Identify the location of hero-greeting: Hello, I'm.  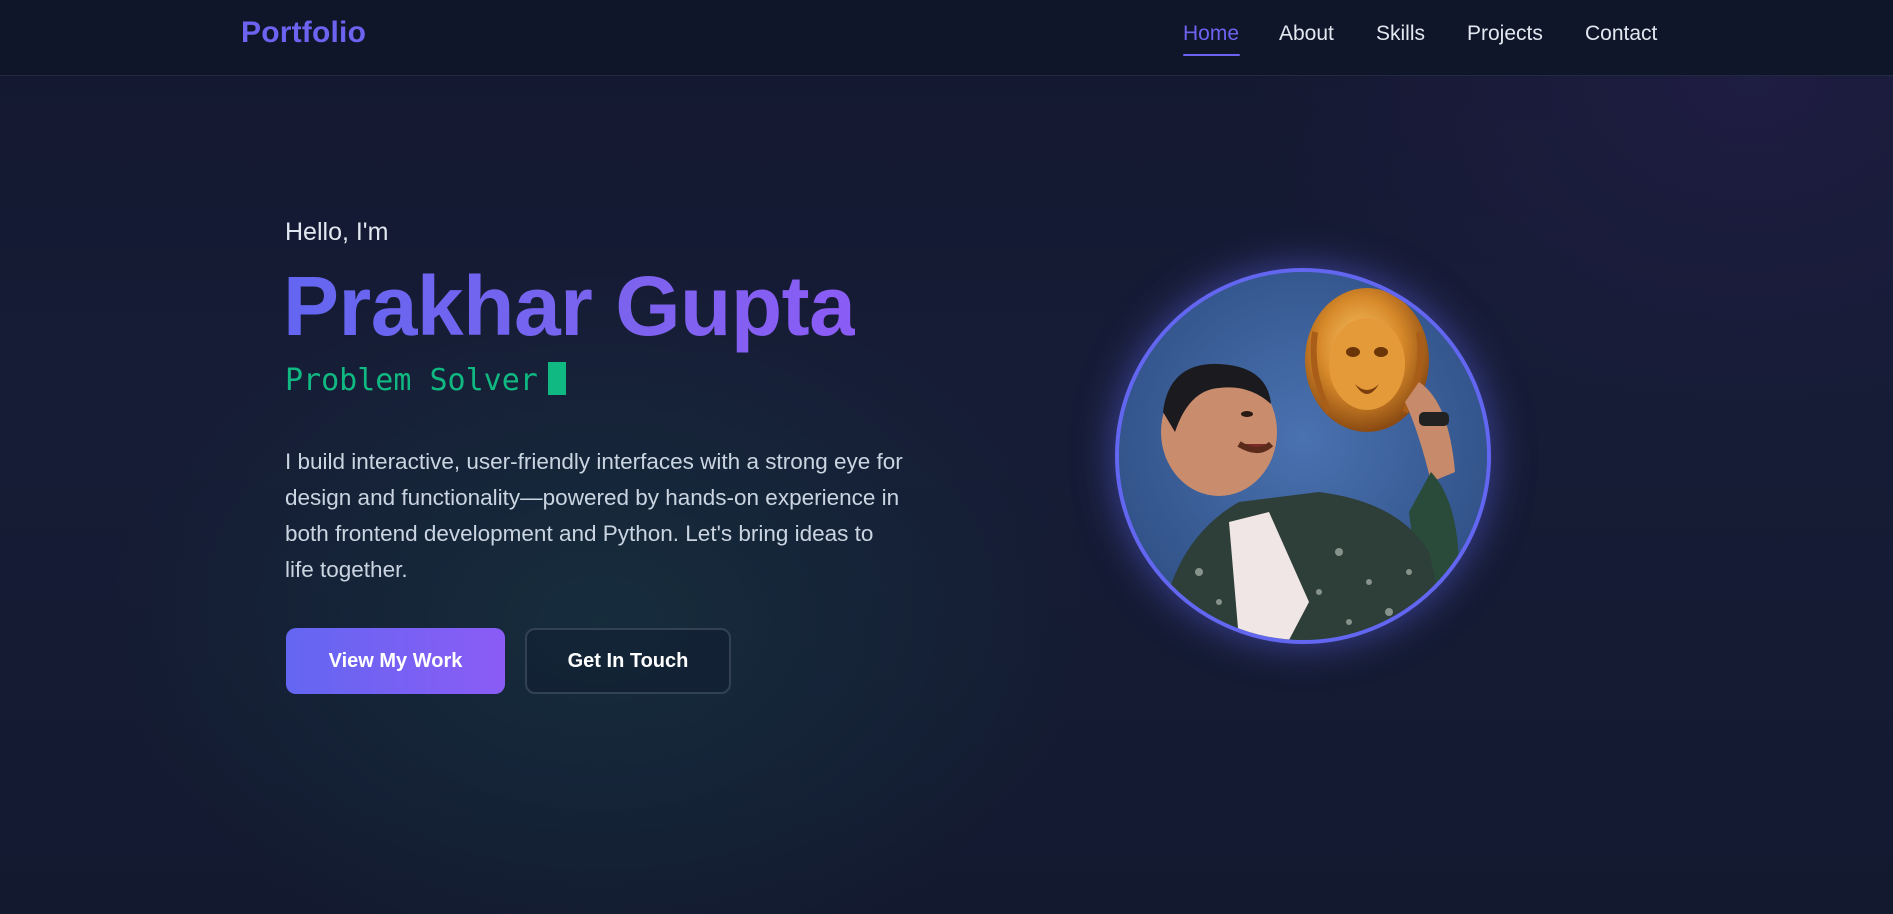
(337, 232).